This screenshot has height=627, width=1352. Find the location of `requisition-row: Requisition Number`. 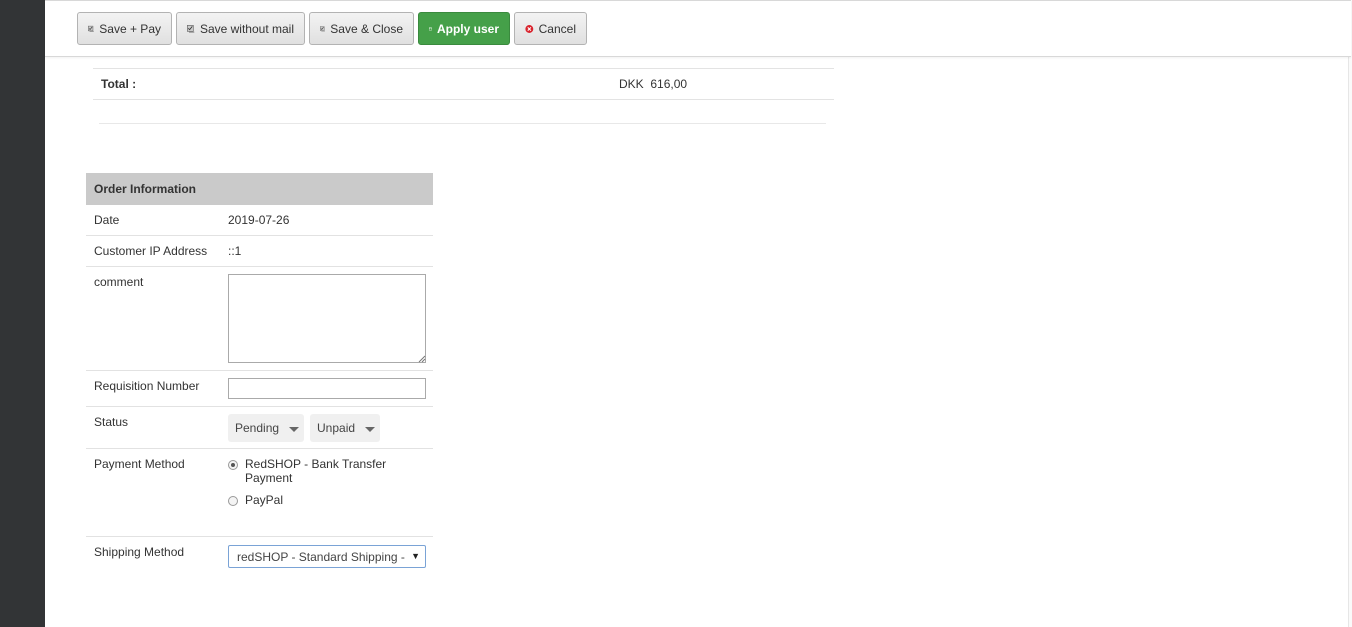

requisition-row: Requisition Number is located at coordinates (259, 389).